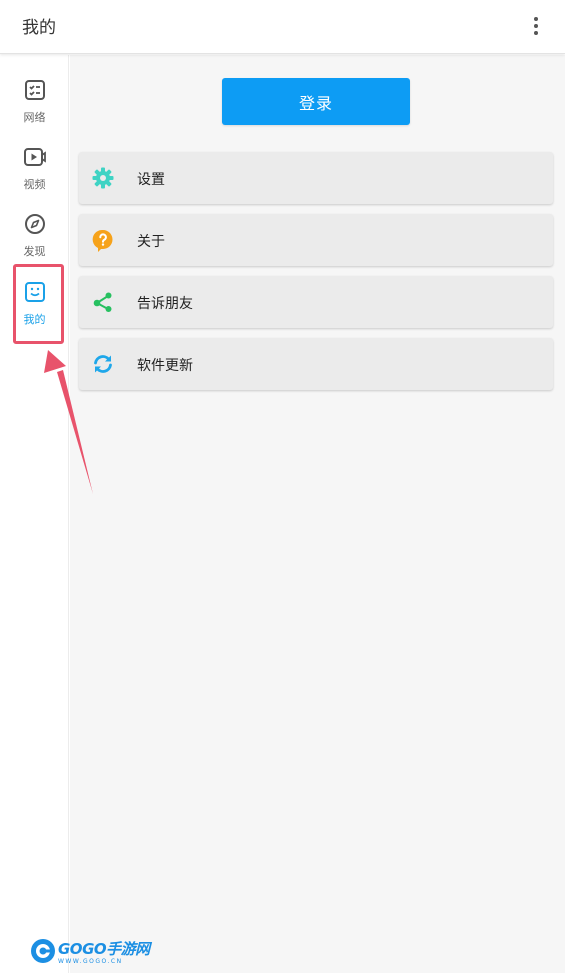 The width and height of the screenshot is (565, 973). What do you see at coordinates (103, 364) in the screenshot?
I see `refresh-icon` at bounding box center [103, 364].